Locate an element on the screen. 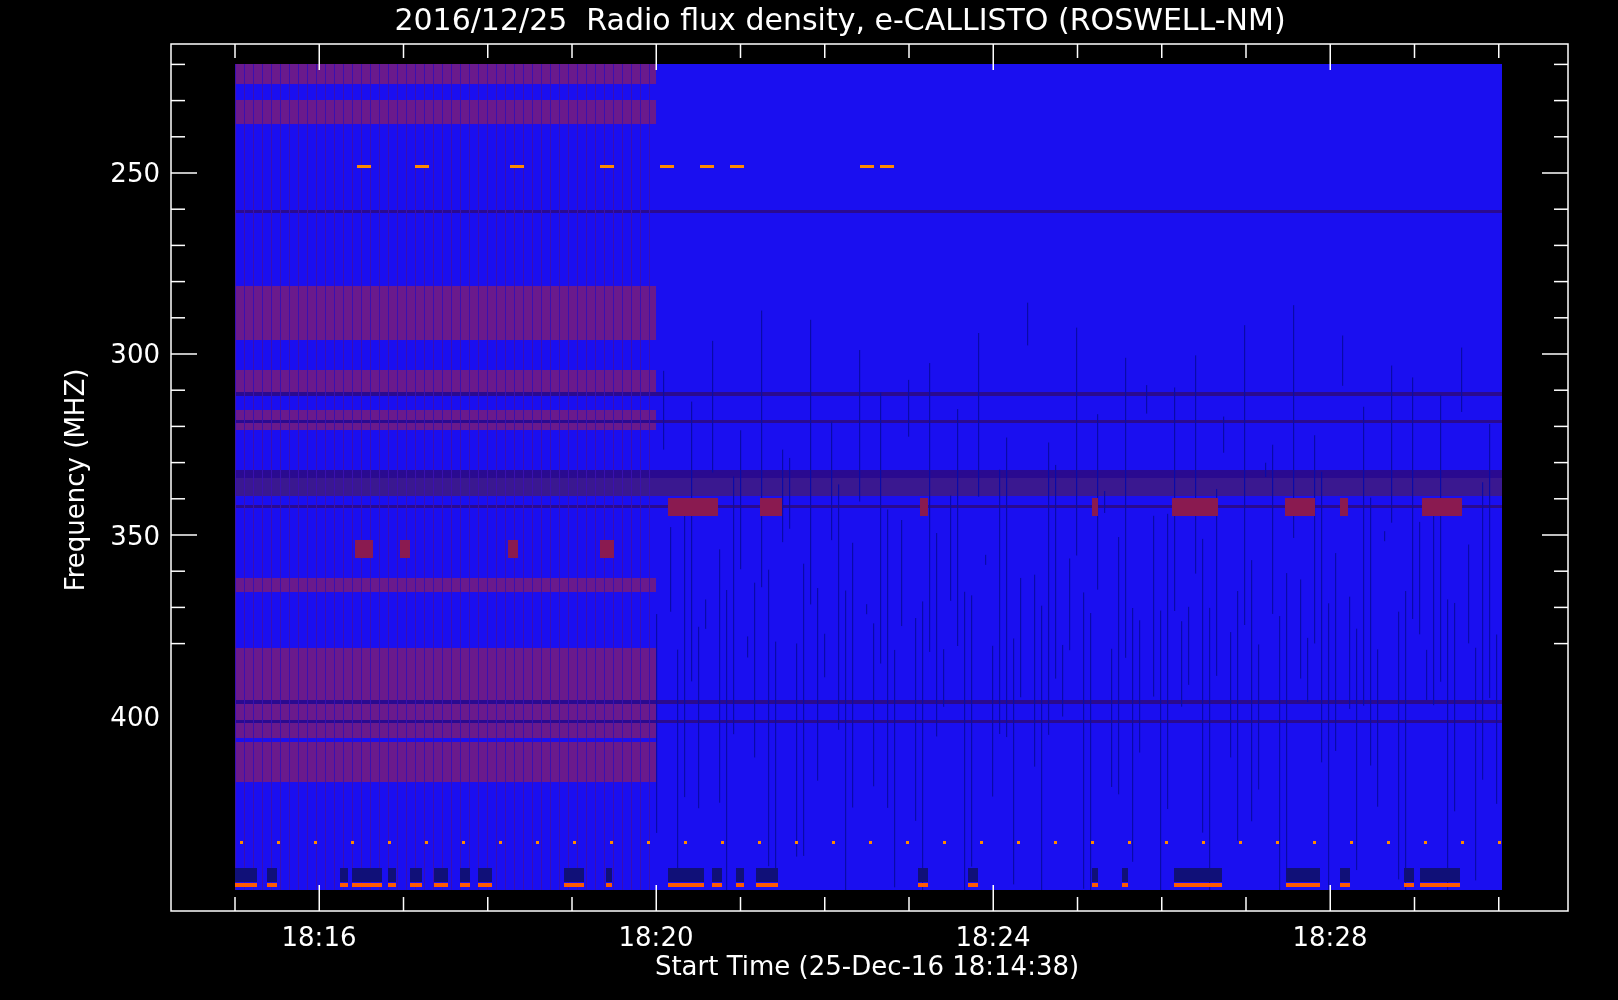 The width and height of the screenshot is (1618, 1000). x-tick-label: 18:16 is located at coordinates (319, 937).